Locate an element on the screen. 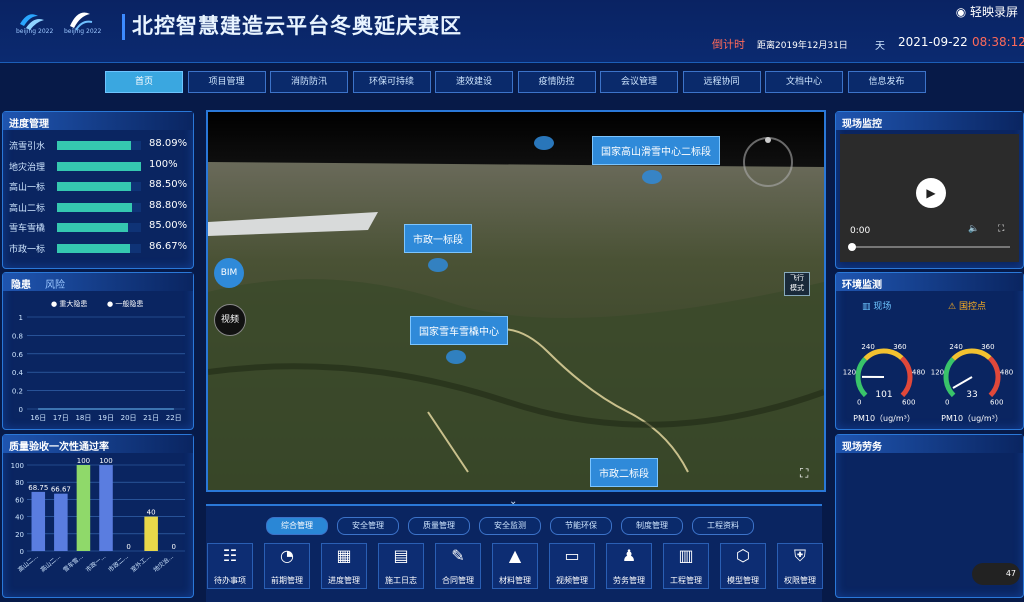  tool-shield-button: ⛨权限管理 is located at coordinates (800, 566).